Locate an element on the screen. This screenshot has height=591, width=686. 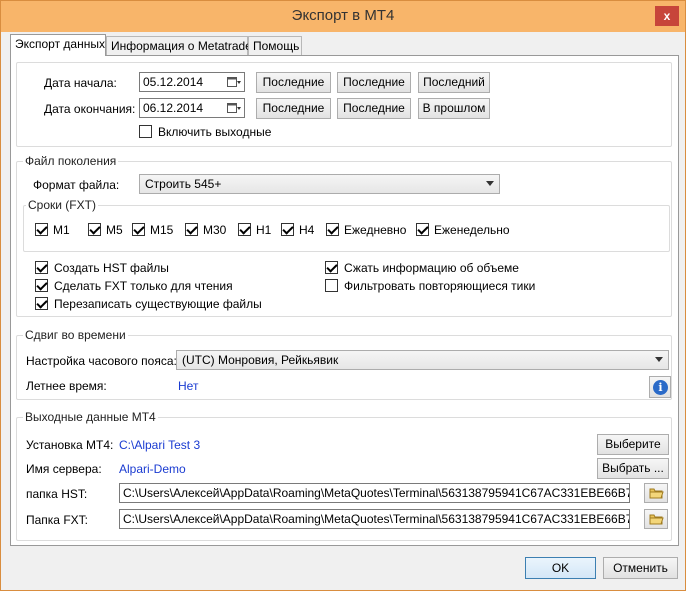
timeframe-m30-checkbox is located at coordinates (191, 229).